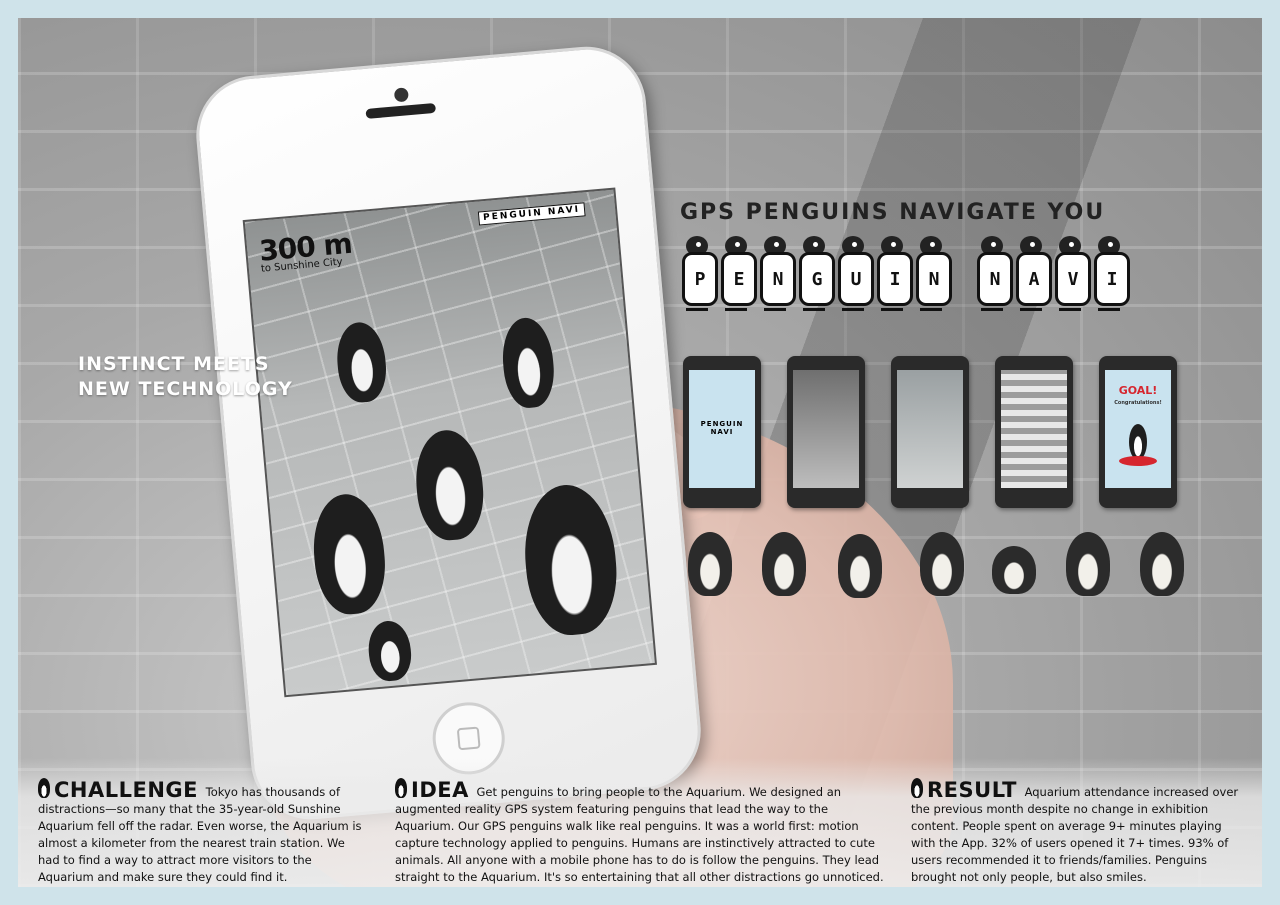  What do you see at coordinates (1033, 275) in the screenshot?
I see `logo-penguin: A` at bounding box center [1033, 275].